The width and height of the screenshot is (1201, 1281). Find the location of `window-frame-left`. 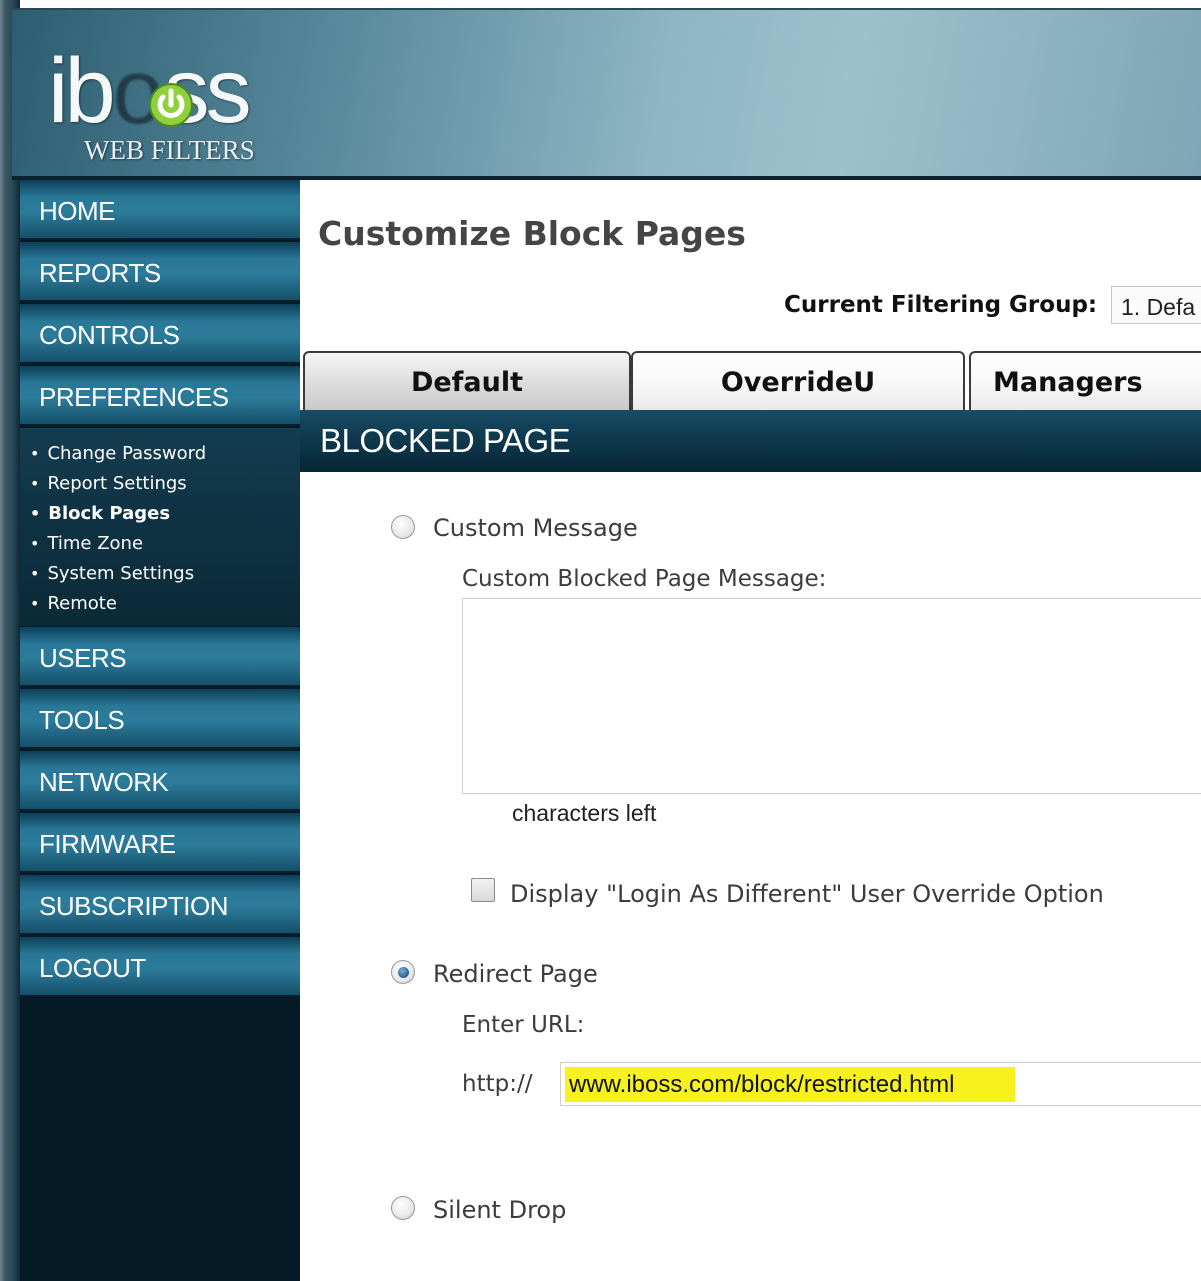

window-frame-left is located at coordinates (10, 640).